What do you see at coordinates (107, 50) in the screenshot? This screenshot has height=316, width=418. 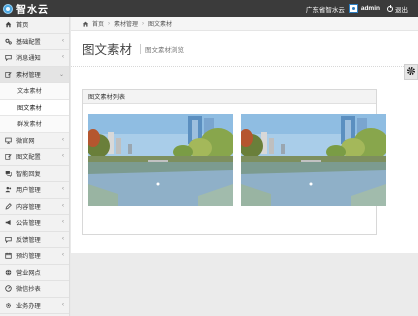 I see `page-title: 图文素材` at bounding box center [107, 50].